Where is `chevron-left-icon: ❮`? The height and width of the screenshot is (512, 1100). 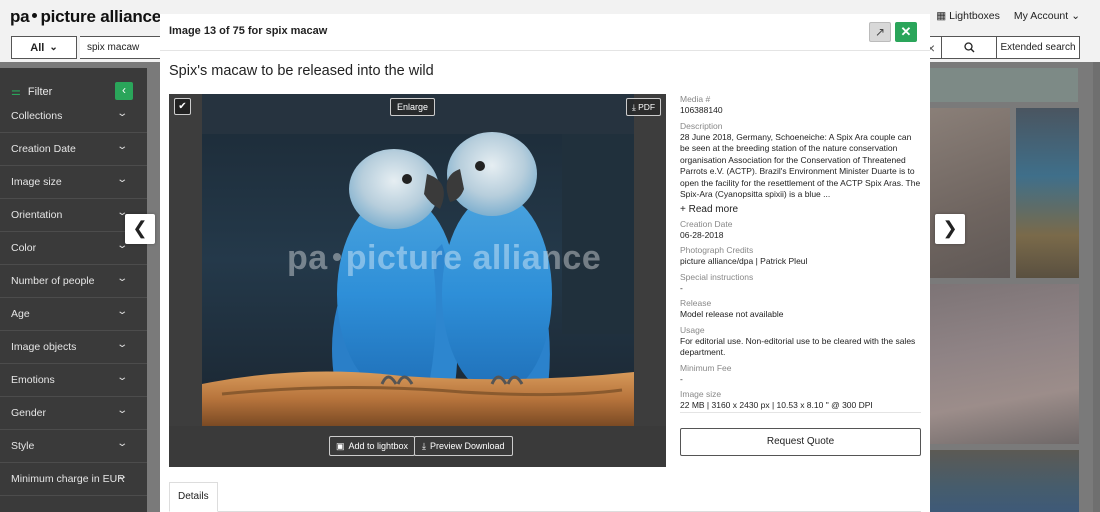
chevron-left-icon: ❮ is located at coordinates (140, 228).